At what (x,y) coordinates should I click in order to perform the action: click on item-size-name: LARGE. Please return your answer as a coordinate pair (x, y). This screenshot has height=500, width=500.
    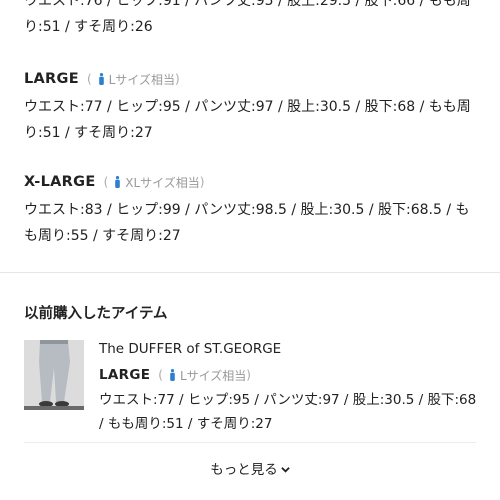
    Looking at the image, I should click on (125, 375).